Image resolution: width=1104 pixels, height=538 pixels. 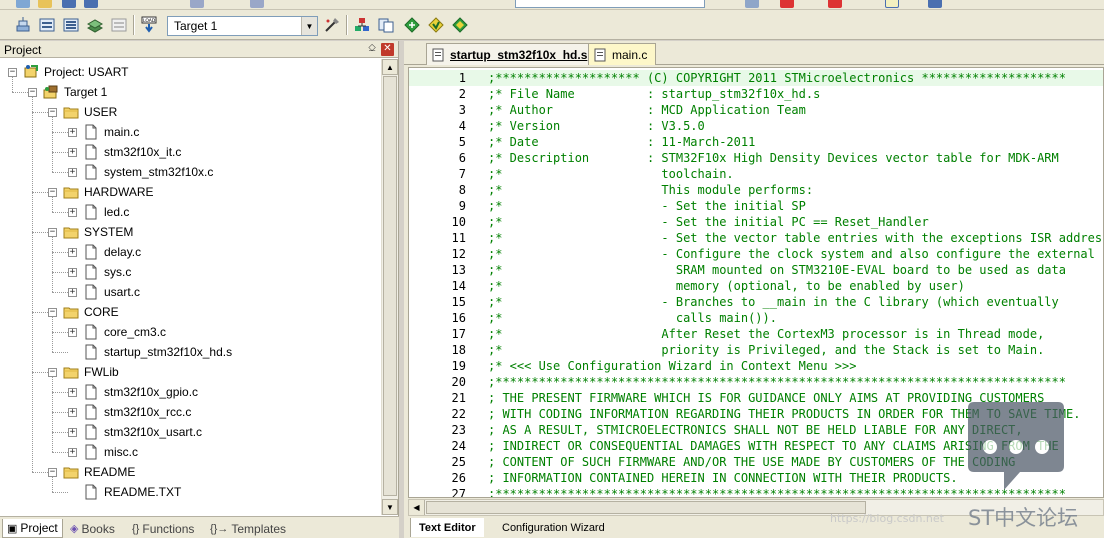 What do you see at coordinates (756, 206) in the screenshot?
I see `code-line: 9 ;* - Set the initial SP` at bounding box center [756, 206].